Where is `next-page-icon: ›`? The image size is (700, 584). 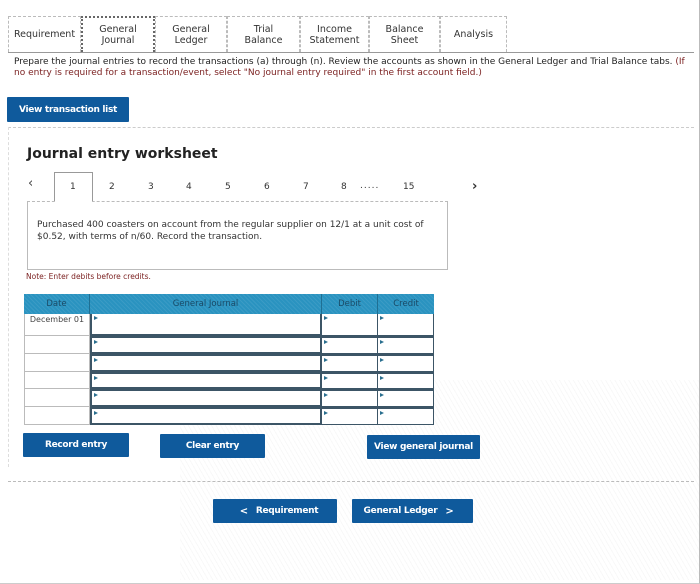
next-page-icon: › is located at coordinates (474, 186).